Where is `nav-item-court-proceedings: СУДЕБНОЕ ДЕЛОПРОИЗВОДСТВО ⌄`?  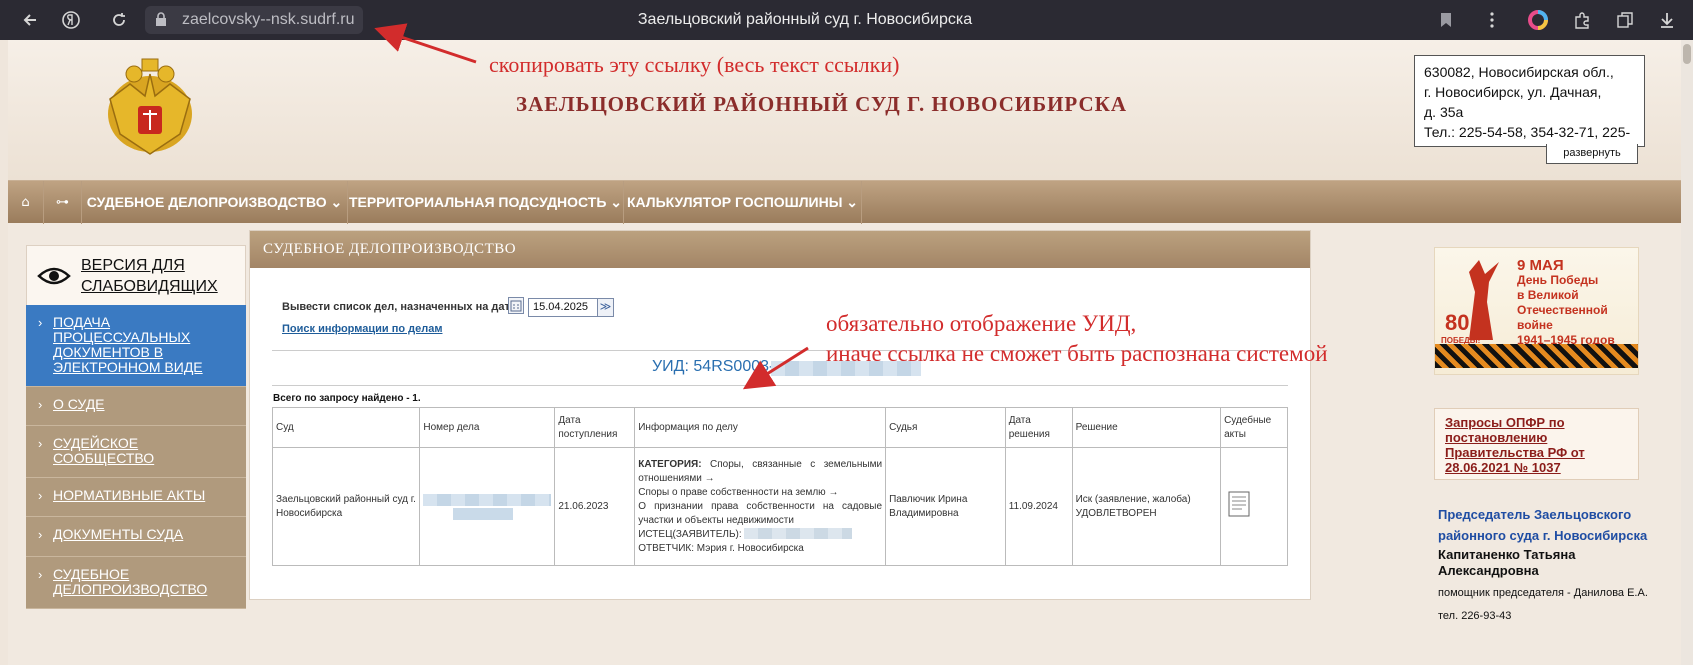 nav-item-court-proceedings: СУДЕБНОЕ ДЕЛОПРОИЗВОДСТВО ⌄ is located at coordinates (215, 202).